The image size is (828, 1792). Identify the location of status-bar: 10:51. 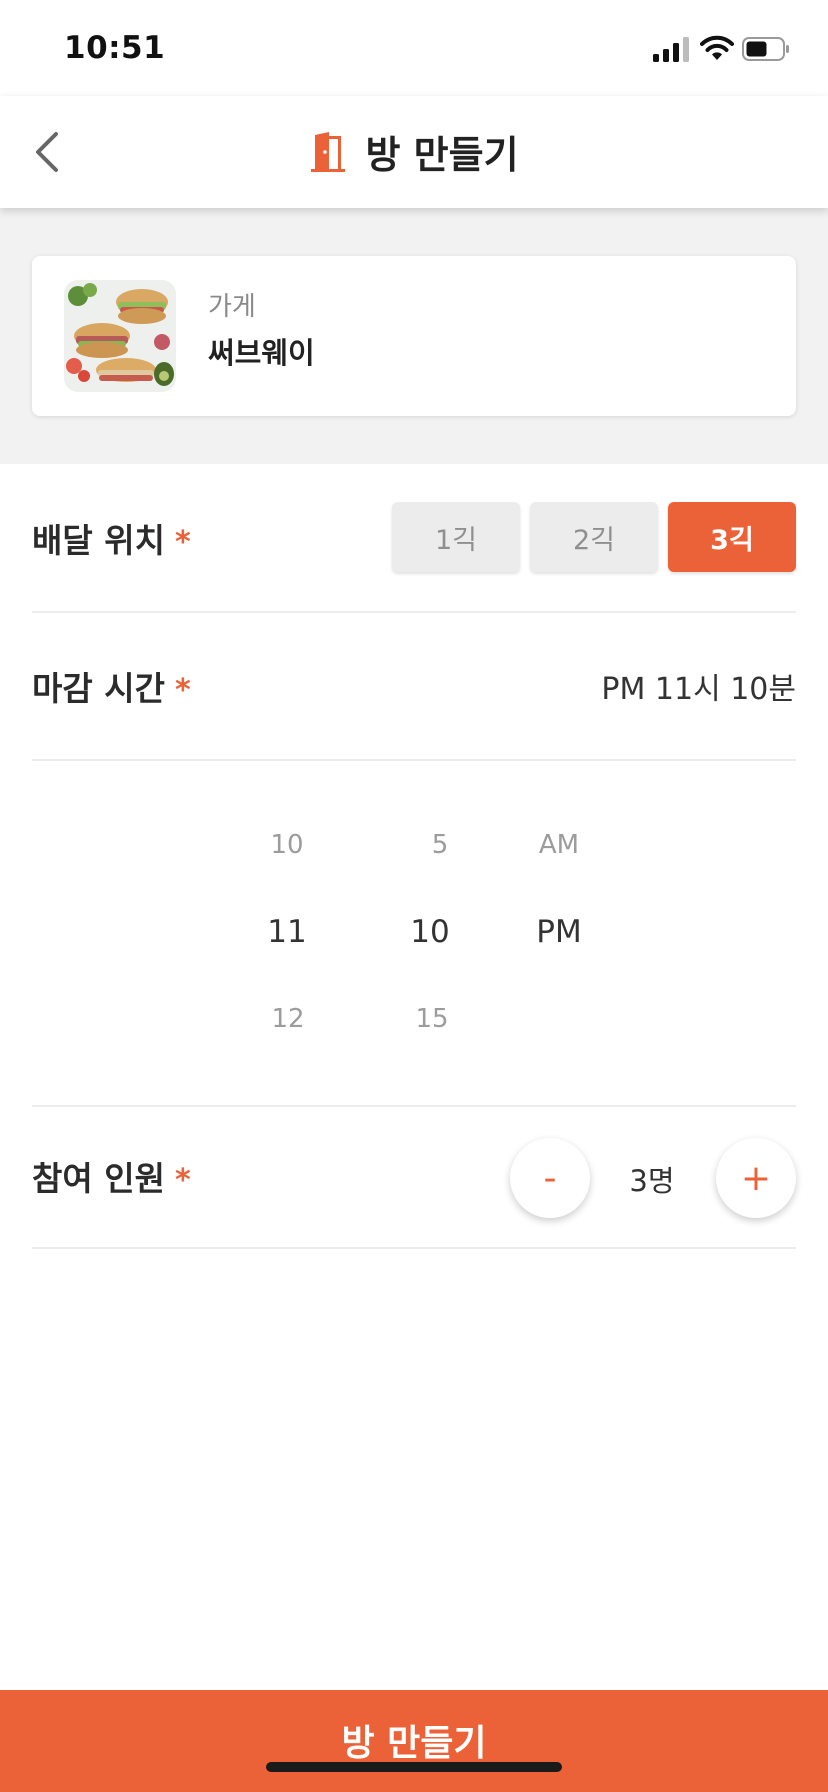
(414, 48).